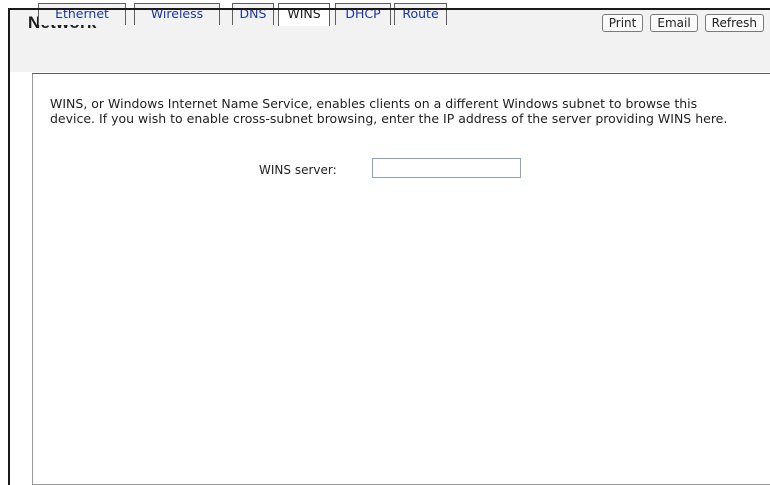  Describe the element at coordinates (420, 14) in the screenshot. I see `tab-route: Route` at that location.